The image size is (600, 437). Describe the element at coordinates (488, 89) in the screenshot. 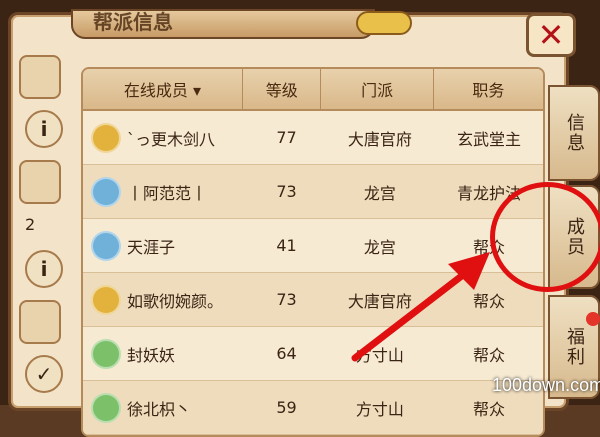

I see `header-role: 职务` at that location.